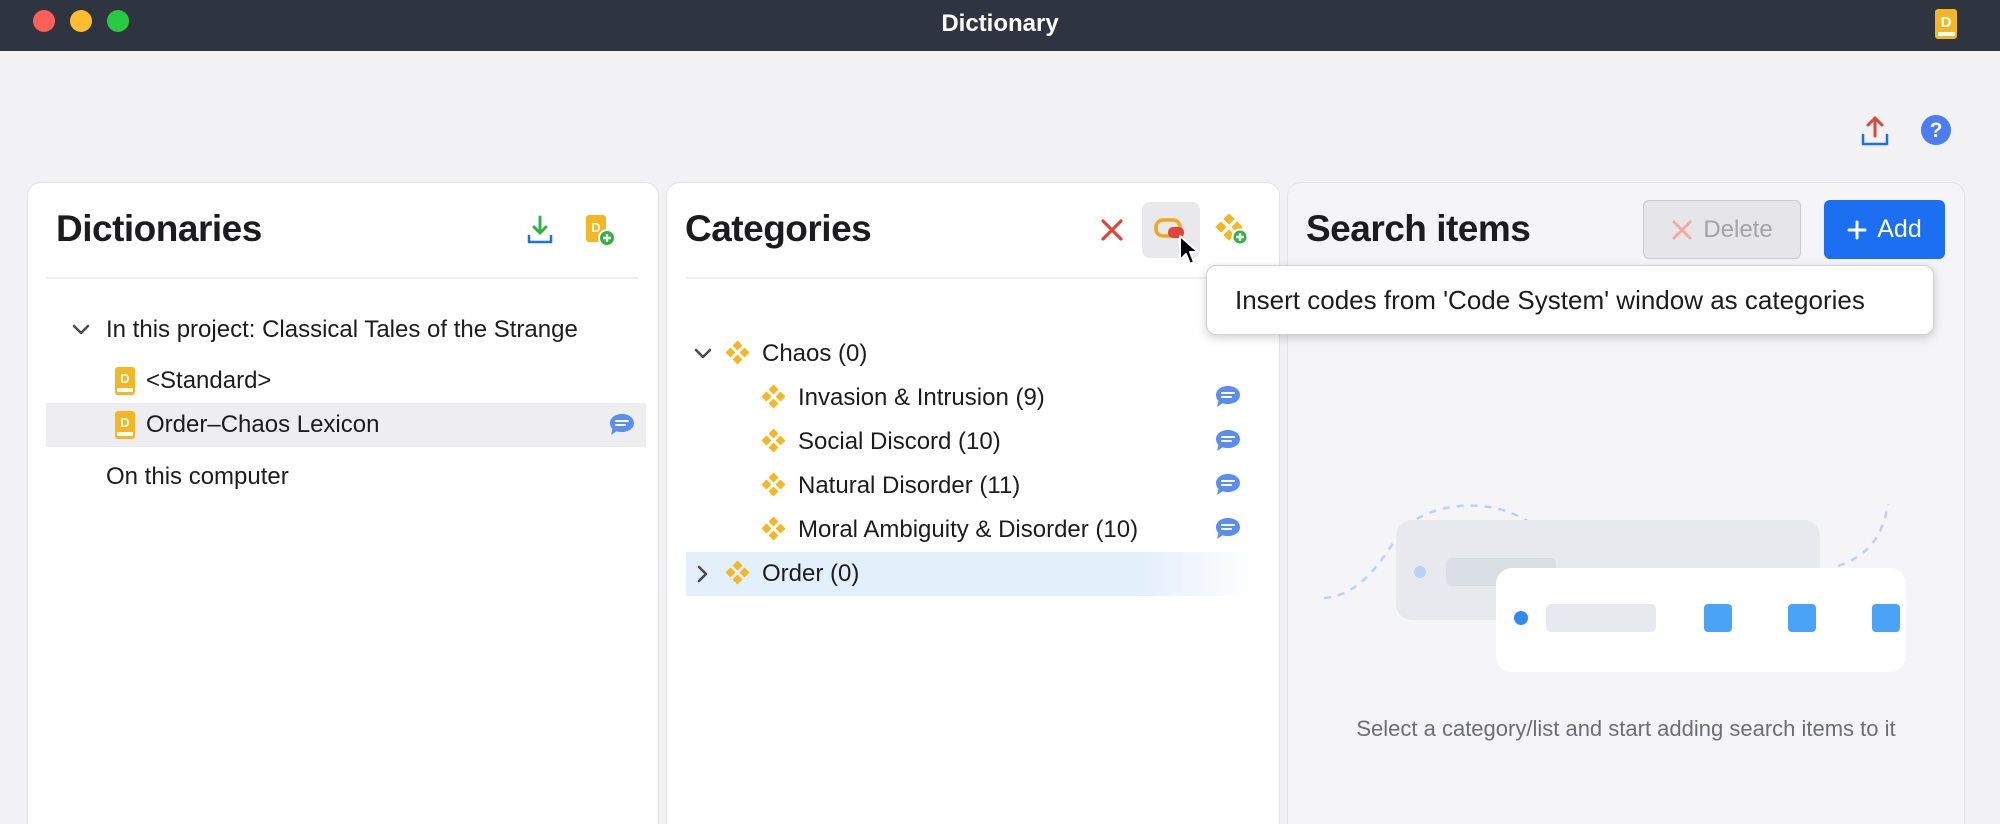 The image size is (2000, 824). Describe the element at coordinates (263, 424) in the screenshot. I see `dictionary-label: Order–Chaos Lexicon` at that location.